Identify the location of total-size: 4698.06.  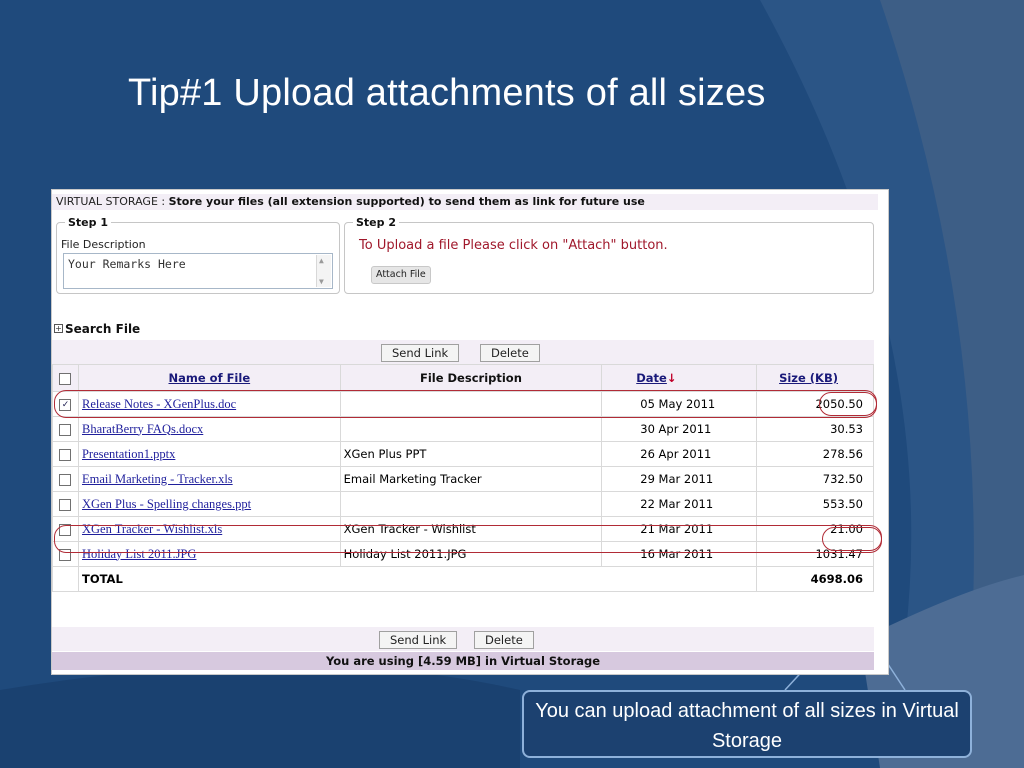
(815, 579).